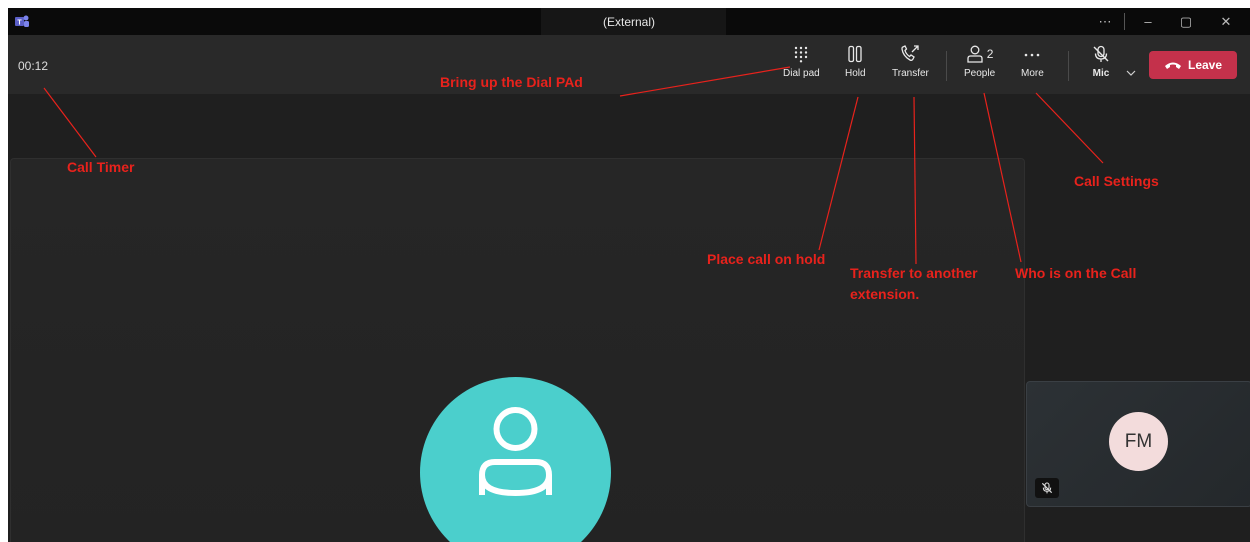  What do you see at coordinates (910, 67) in the screenshot?
I see `transfer-button: Transfer` at bounding box center [910, 67].